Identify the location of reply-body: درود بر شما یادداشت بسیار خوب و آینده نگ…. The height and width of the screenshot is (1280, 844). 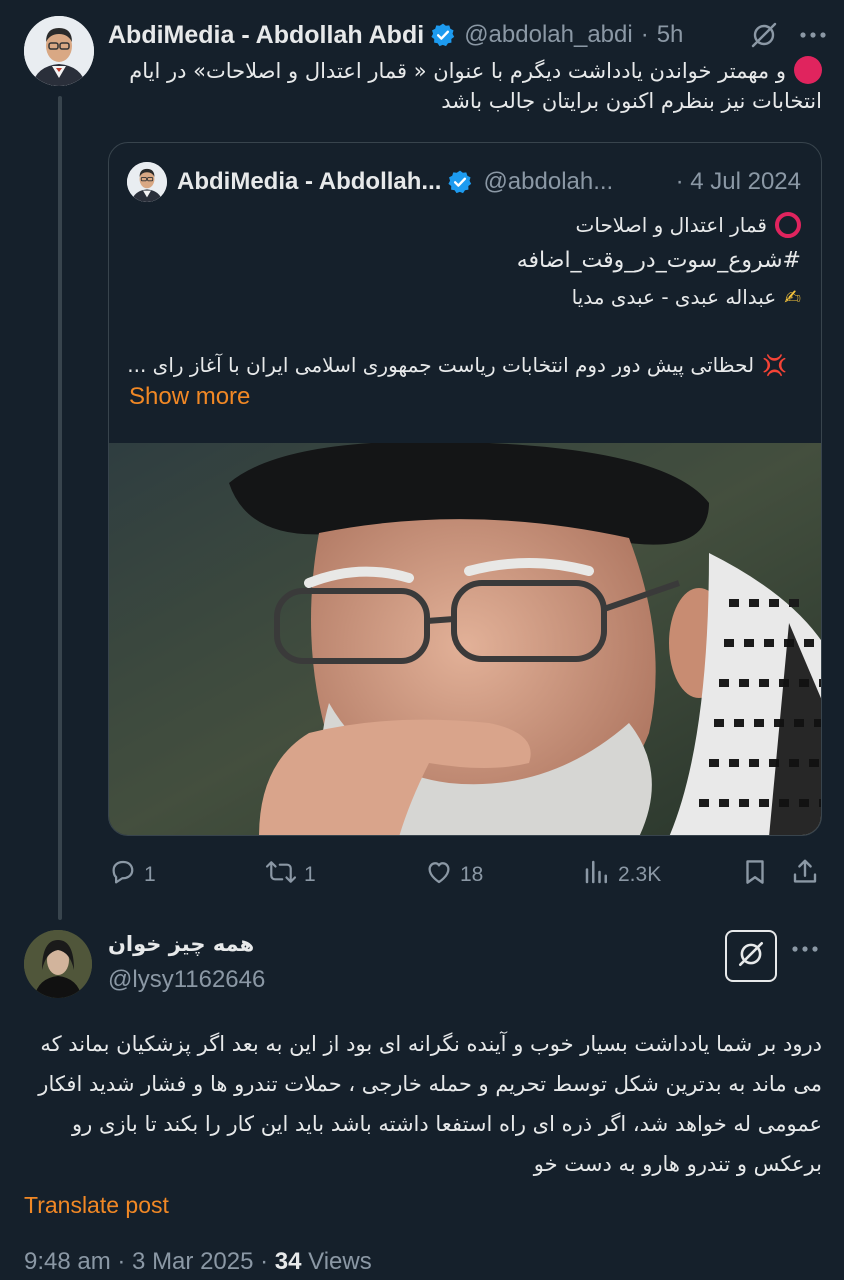
(430, 1104).